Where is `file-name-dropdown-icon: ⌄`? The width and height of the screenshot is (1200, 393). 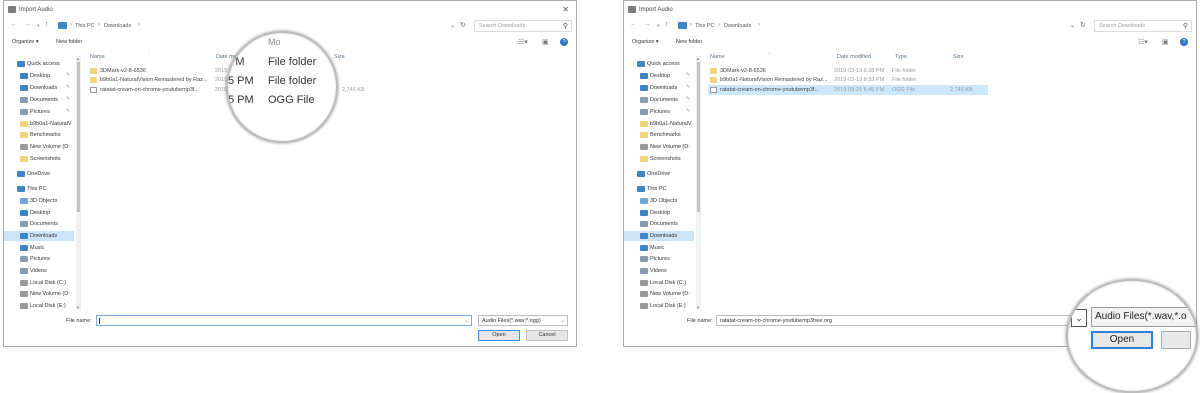 file-name-dropdown-icon: ⌄ is located at coordinates (466, 320).